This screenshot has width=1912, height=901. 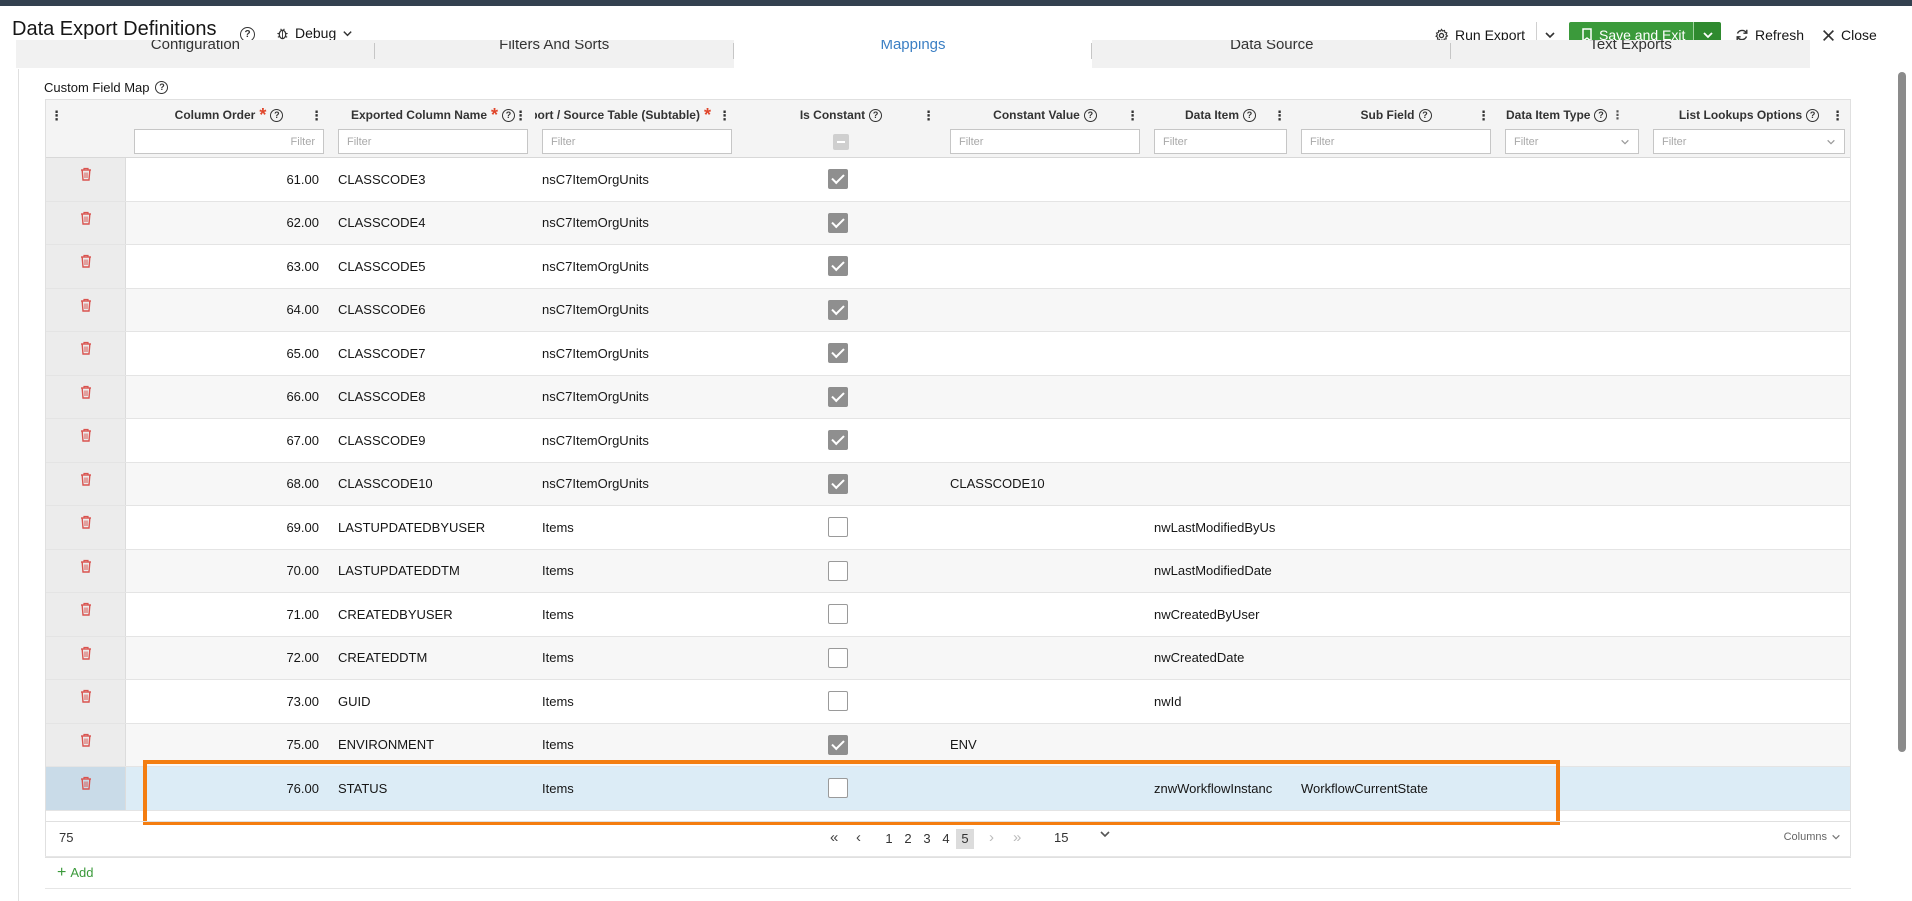 I want to click on add-button: + Add, so click(x=75, y=872).